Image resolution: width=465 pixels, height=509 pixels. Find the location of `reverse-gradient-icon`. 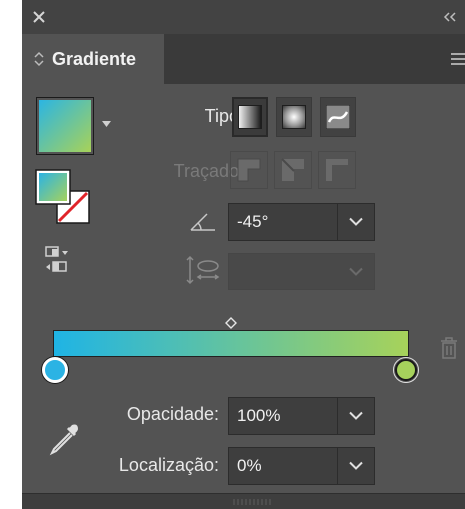

reverse-gradient-icon is located at coordinates (59, 260).